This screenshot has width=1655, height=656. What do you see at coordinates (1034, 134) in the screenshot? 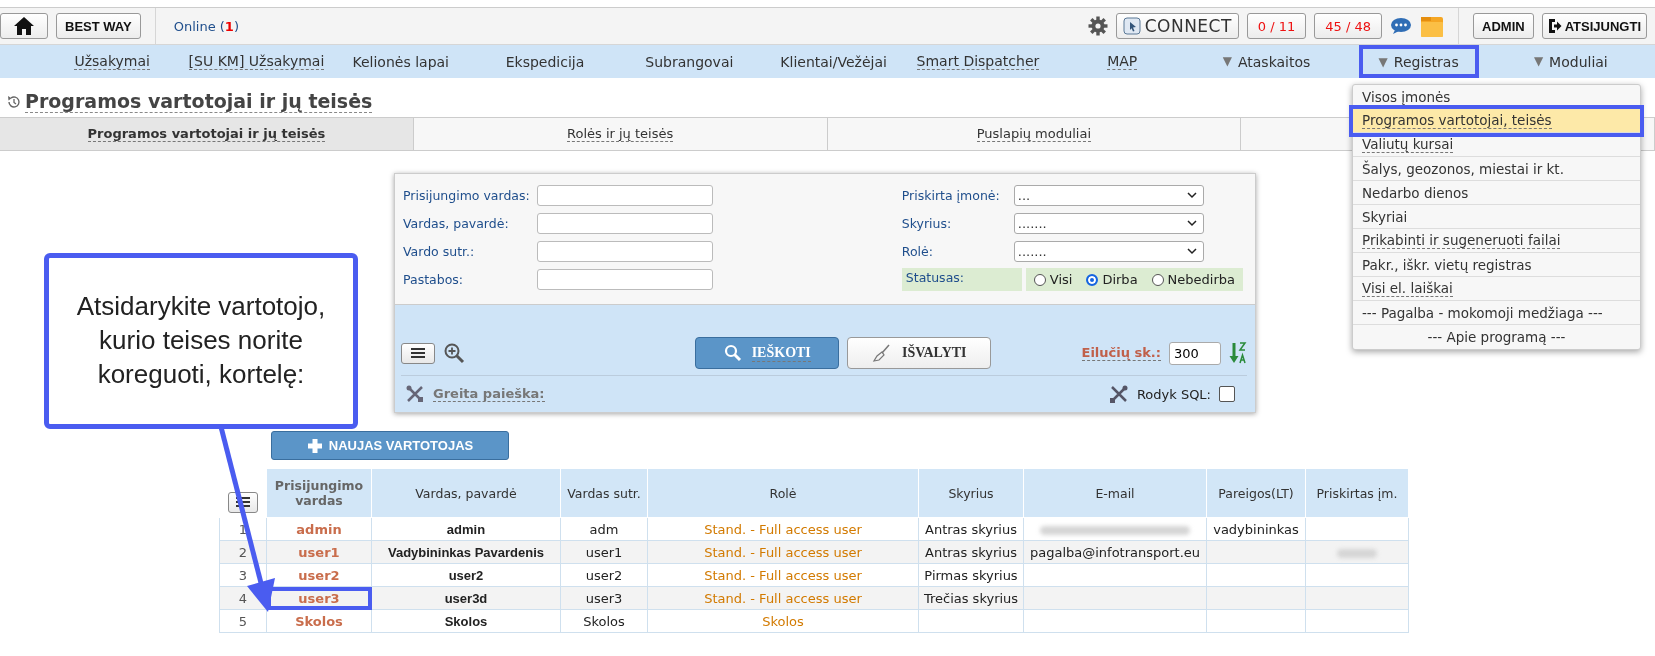
I see `tab: Puslapių moduliai` at bounding box center [1034, 134].